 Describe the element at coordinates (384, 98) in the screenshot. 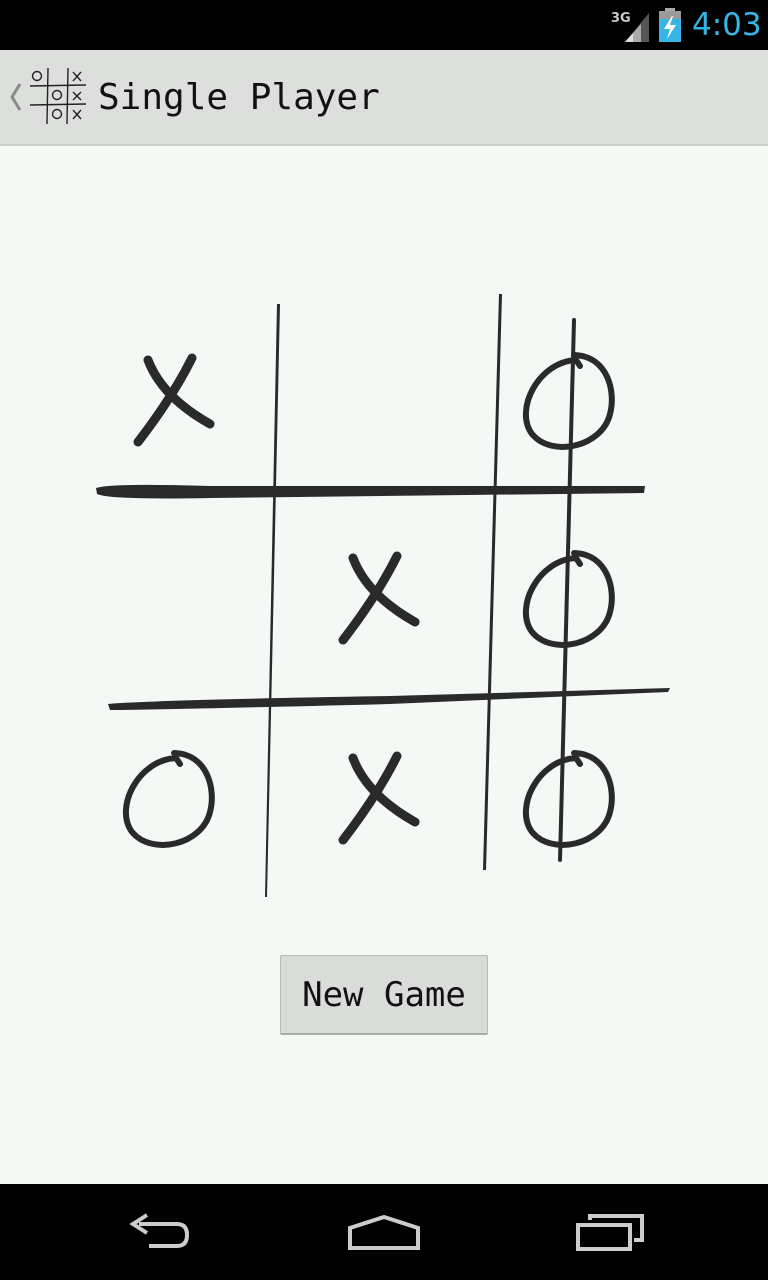

I see `action-bar: Single Player` at that location.